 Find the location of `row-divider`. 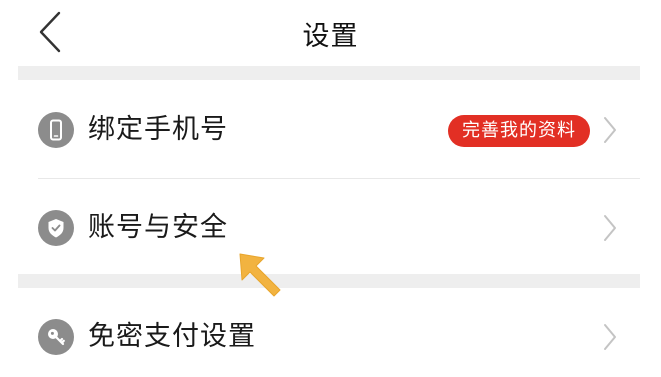

row-divider is located at coordinates (339, 178).